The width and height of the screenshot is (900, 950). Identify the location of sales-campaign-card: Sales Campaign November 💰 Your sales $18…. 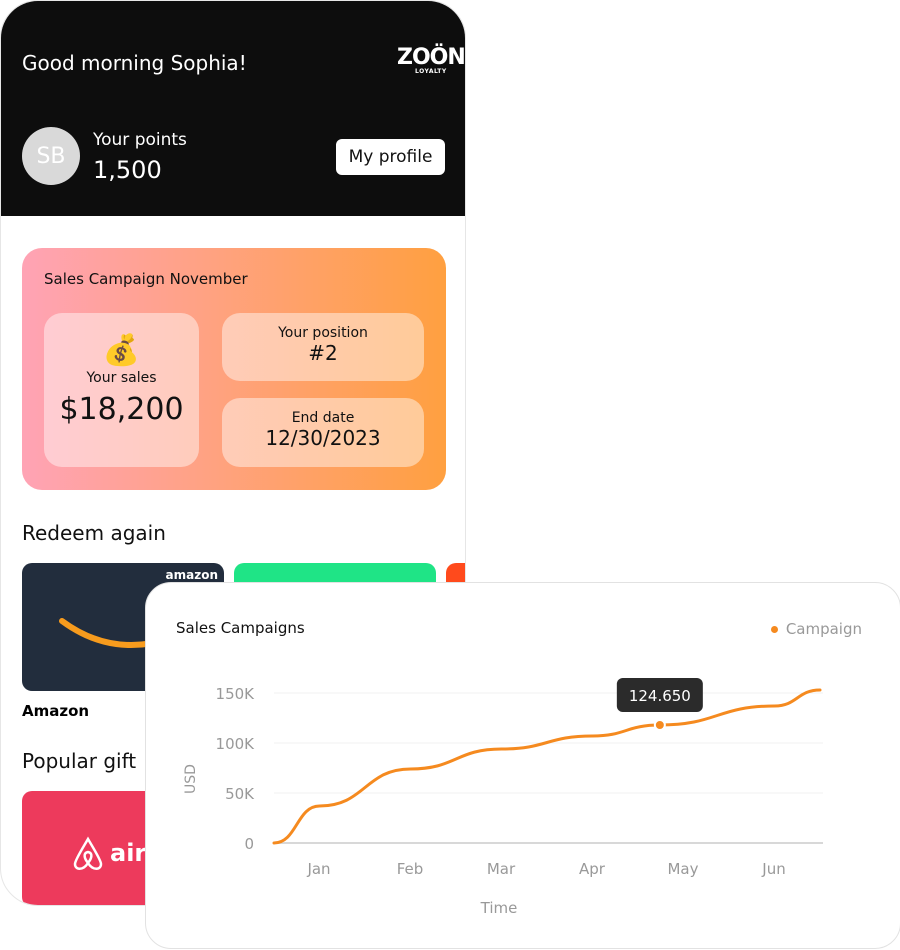
(234, 369).